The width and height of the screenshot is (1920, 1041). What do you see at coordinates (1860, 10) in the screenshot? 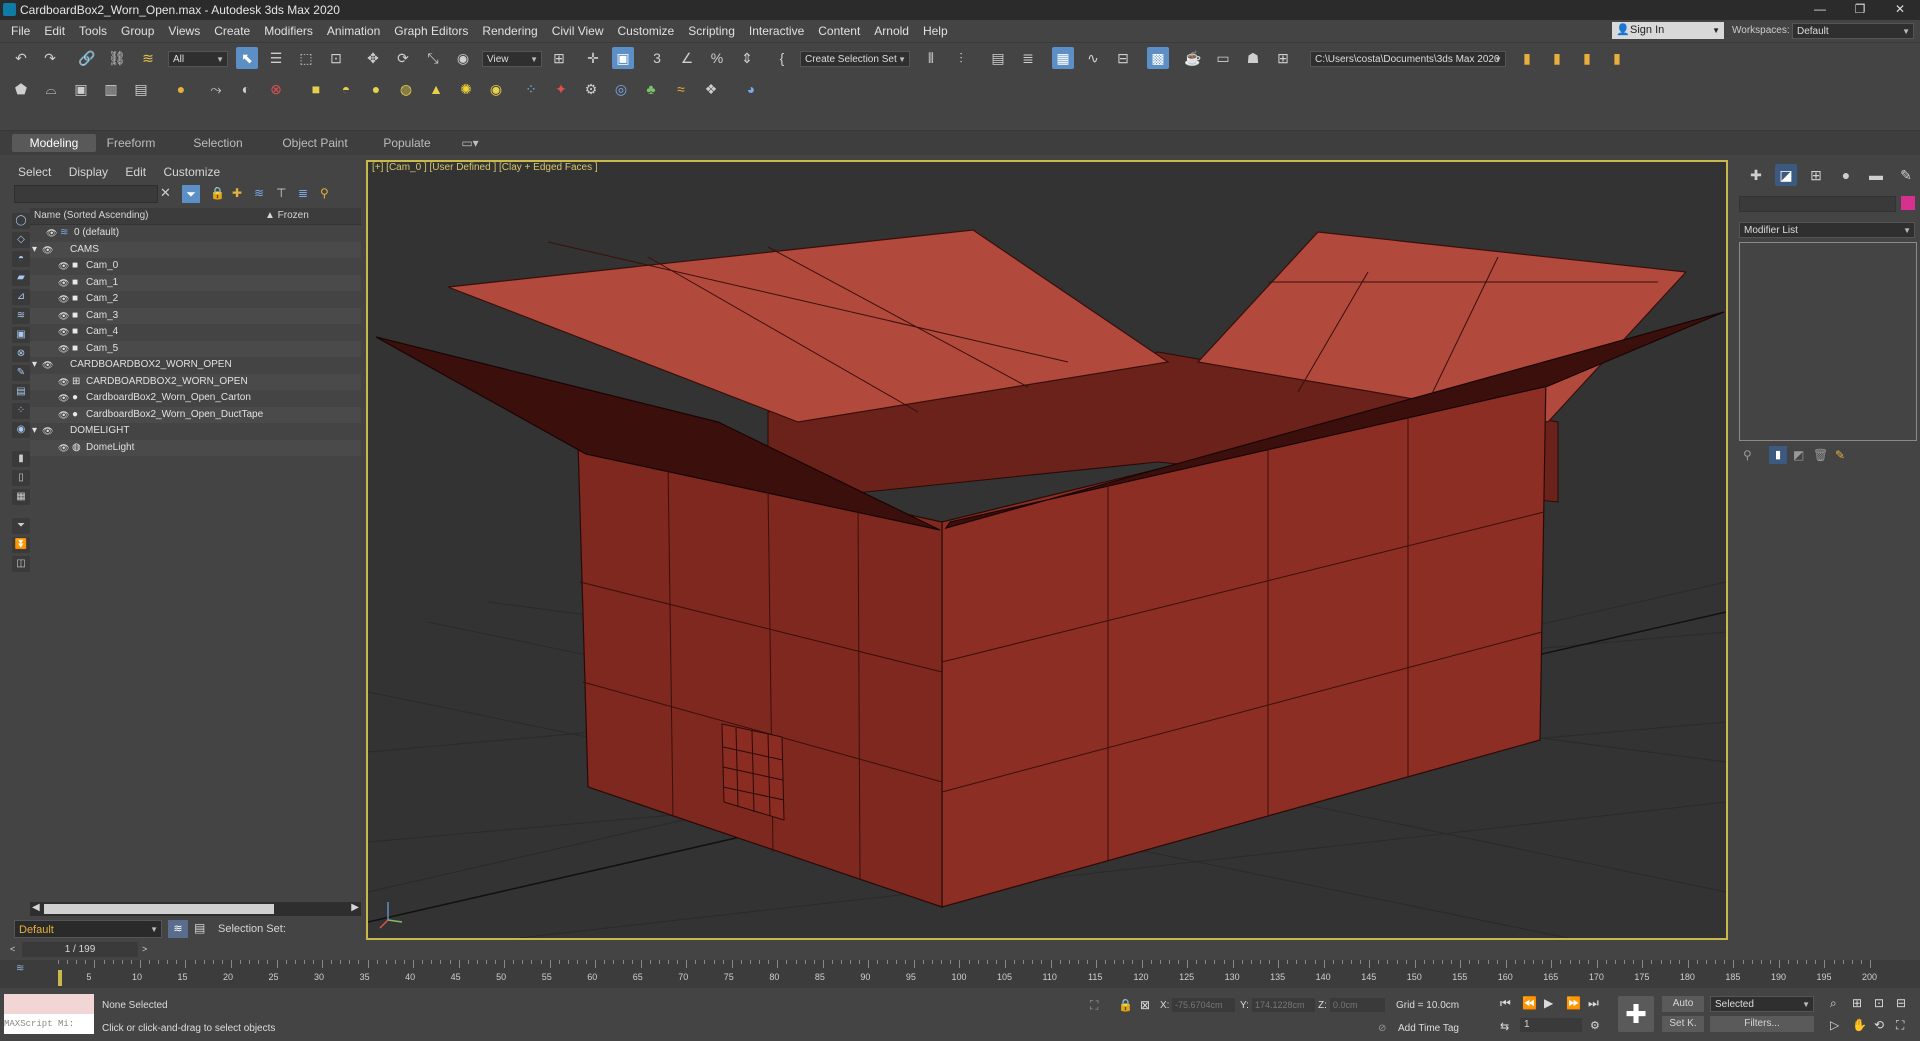
I see `restore-button: ❐` at bounding box center [1860, 10].